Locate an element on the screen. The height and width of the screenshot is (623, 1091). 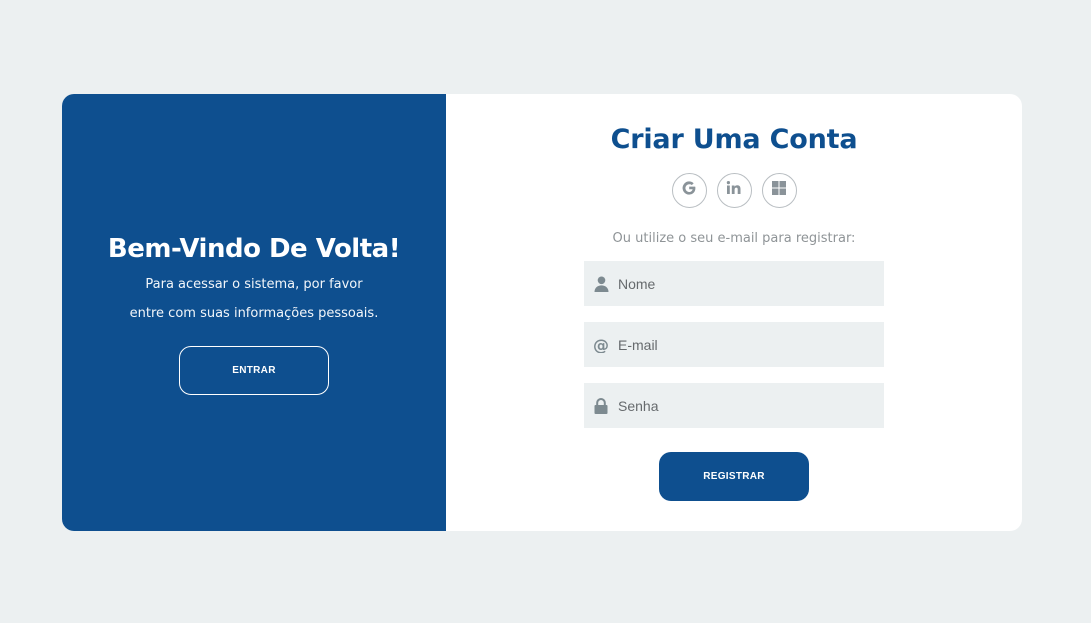
at-icon: @ is located at coordinates (601, 345).